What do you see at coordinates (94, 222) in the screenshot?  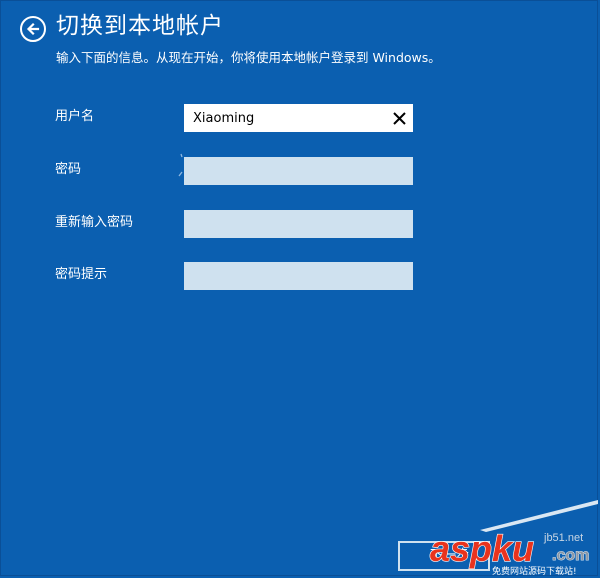 I see `confirm-password-label: 重新输入密码` at bounding box center [94, 222].